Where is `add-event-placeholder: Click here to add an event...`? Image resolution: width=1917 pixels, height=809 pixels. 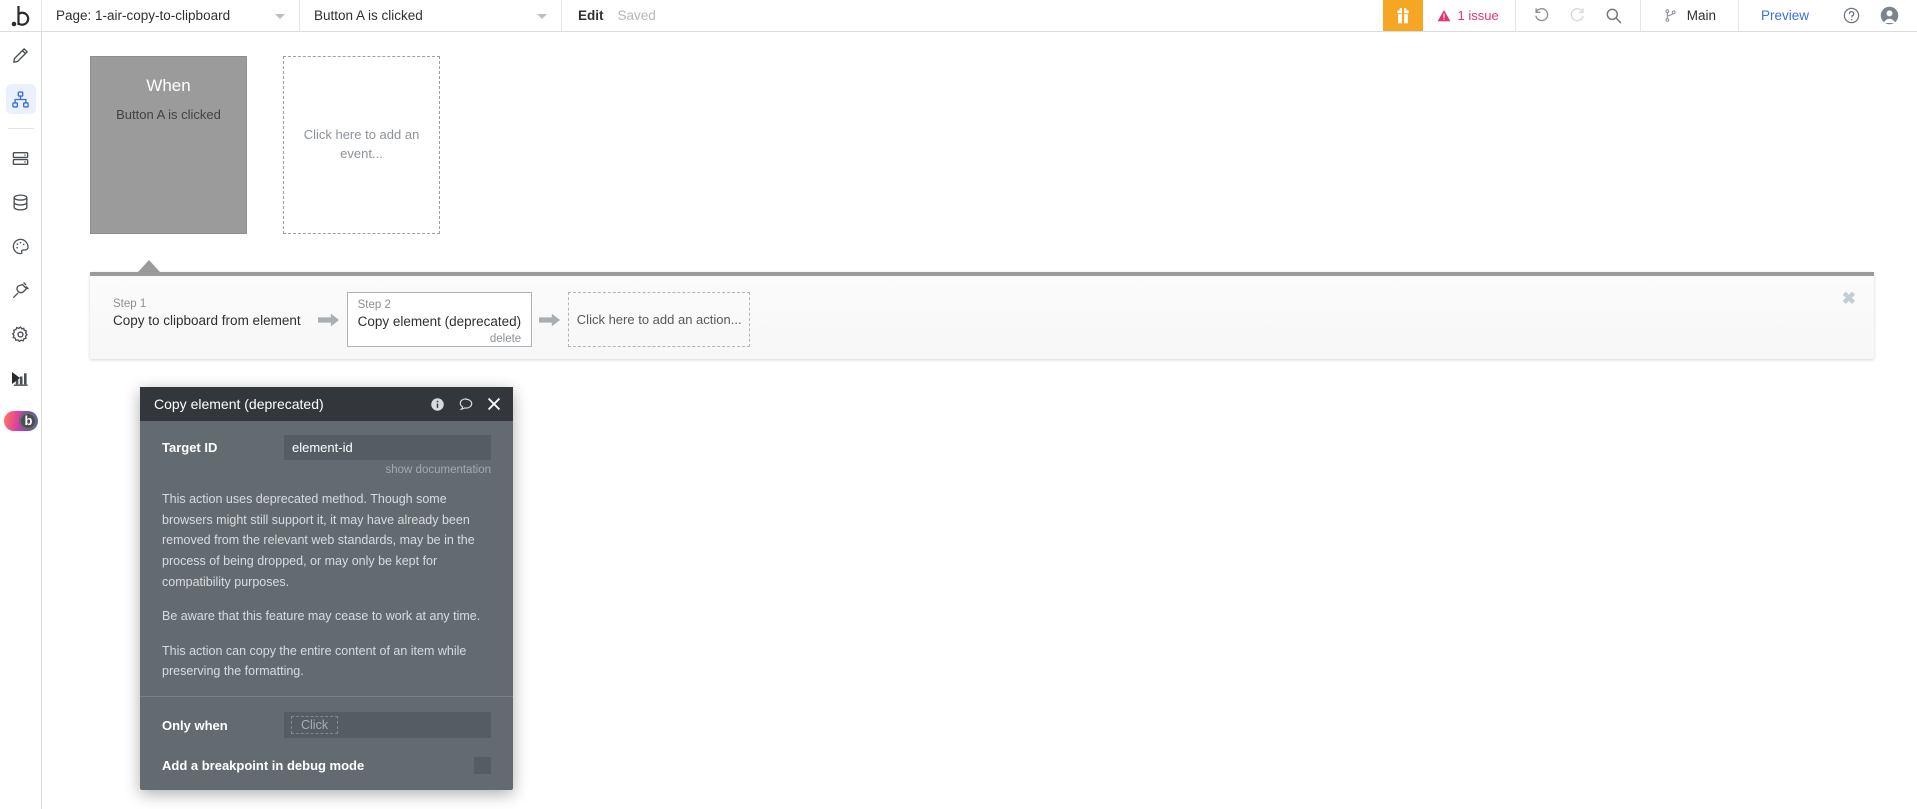
add-event-placeholder: Click here to add an event... is located at coordinates (361, 145).